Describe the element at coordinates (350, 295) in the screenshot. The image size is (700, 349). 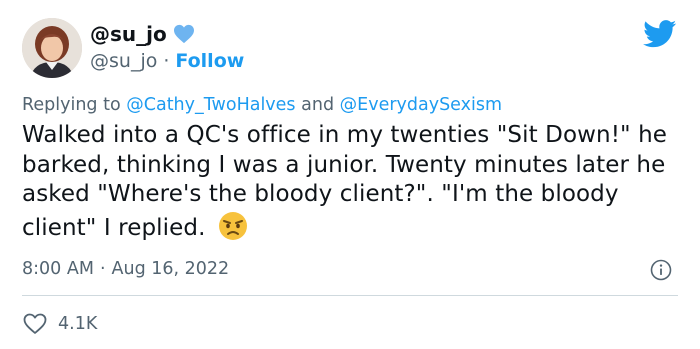
I see `divider` at that location.